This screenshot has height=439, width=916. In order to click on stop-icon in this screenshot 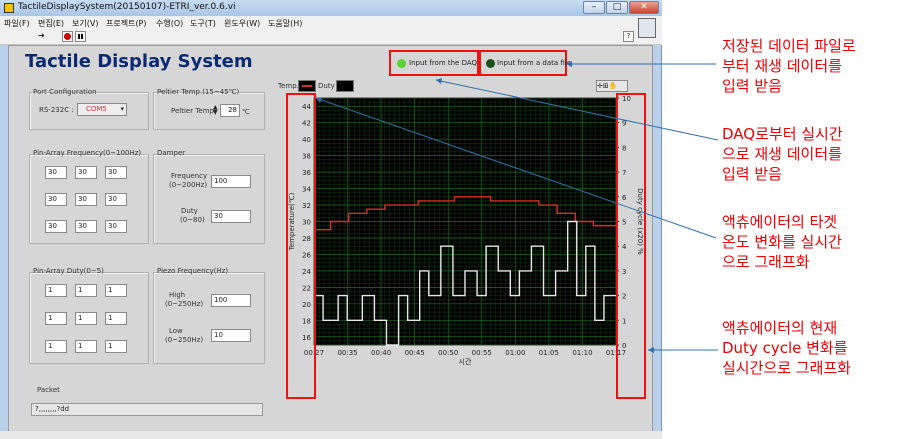, I will do `click(67, 36)`.